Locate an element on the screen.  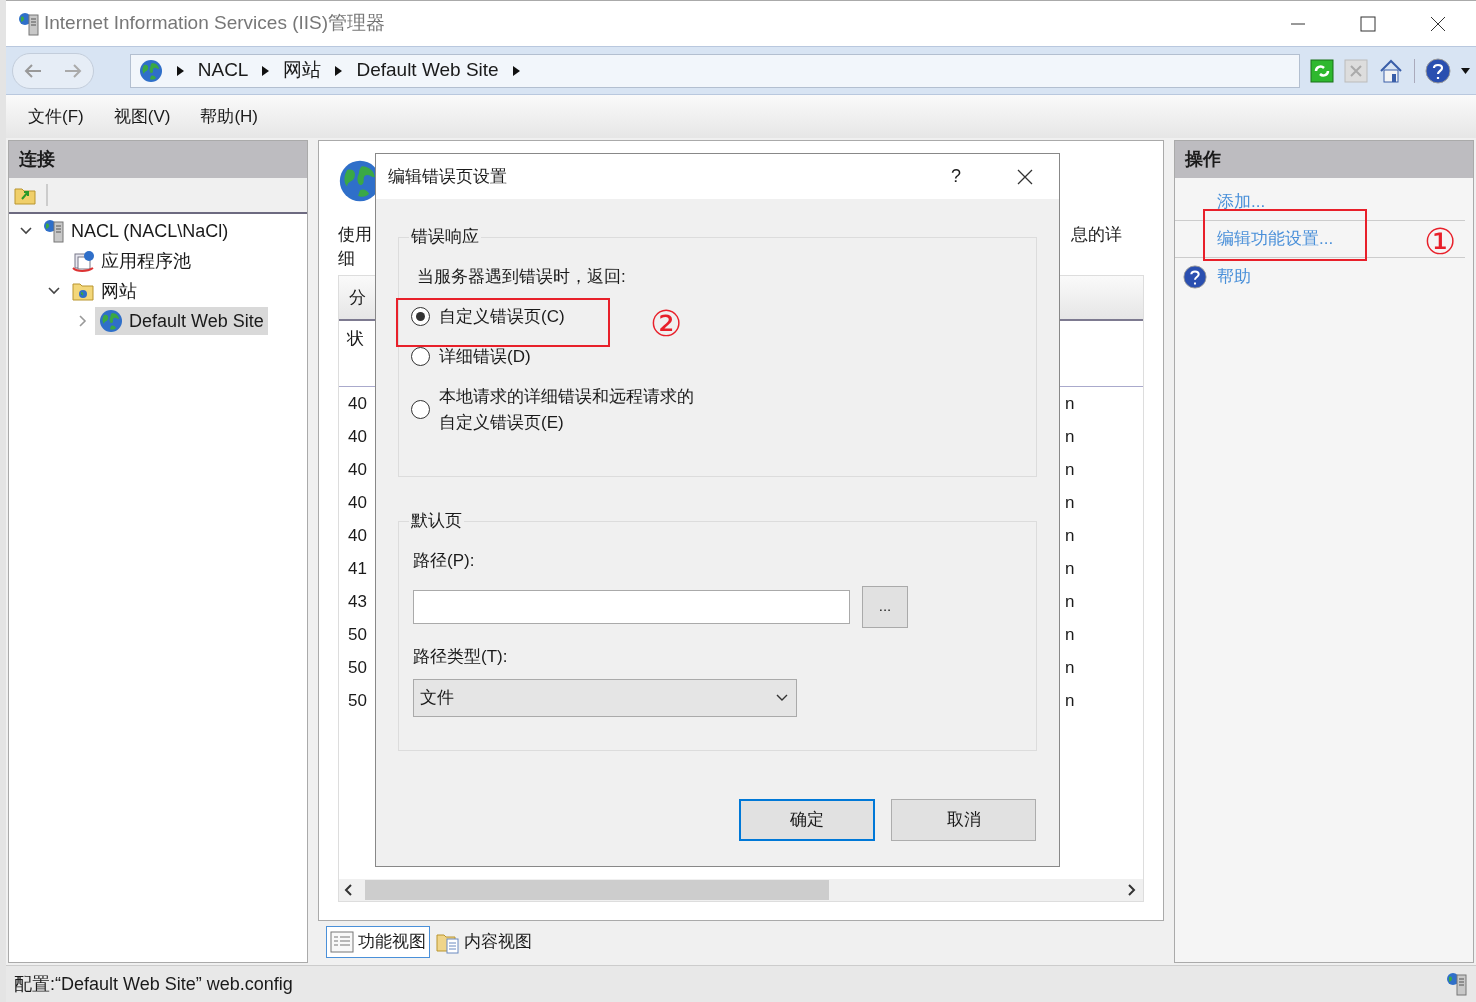
step-number: ② is located at coordinates (666, 324).